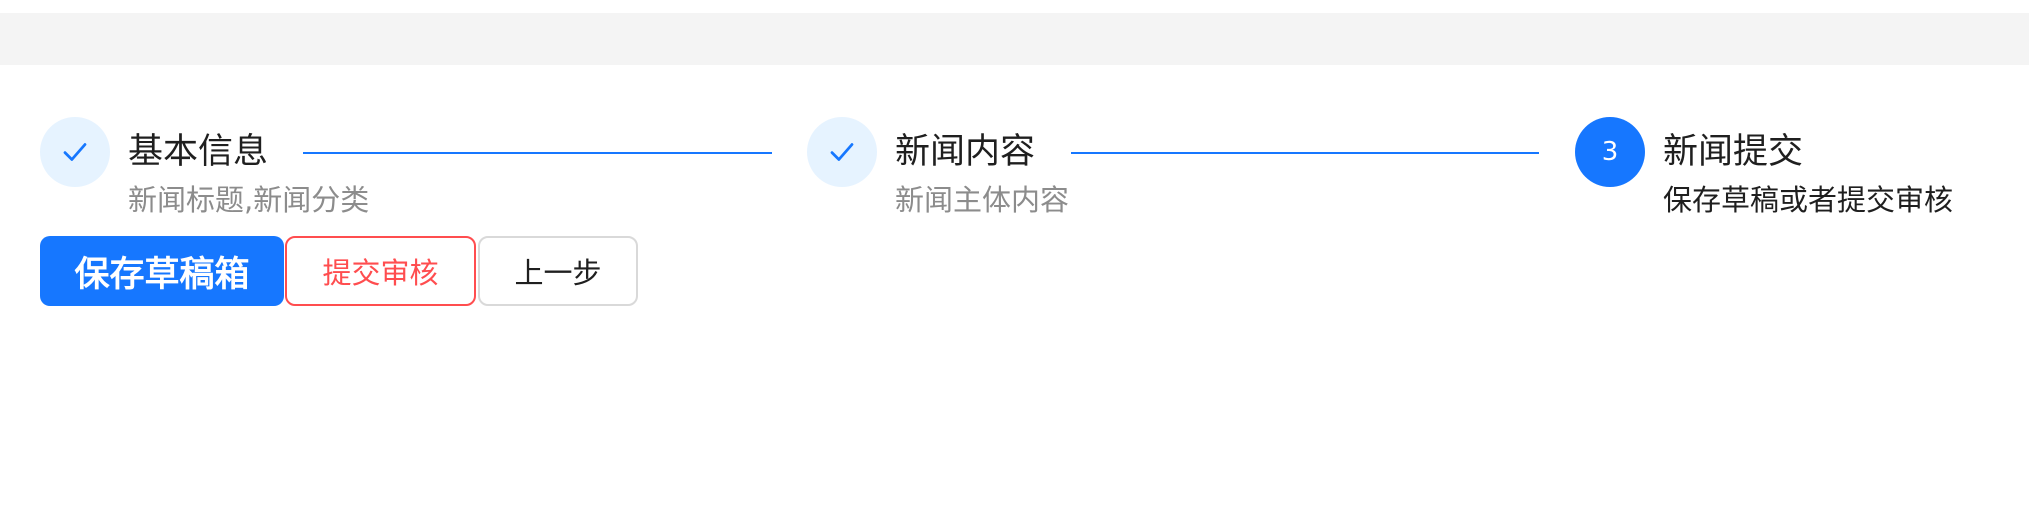 The image size is (2029, 505). Describe the element at coordinates (982, 200) in the screenshot. I see `step-description: 新闻主体内容` at that location.